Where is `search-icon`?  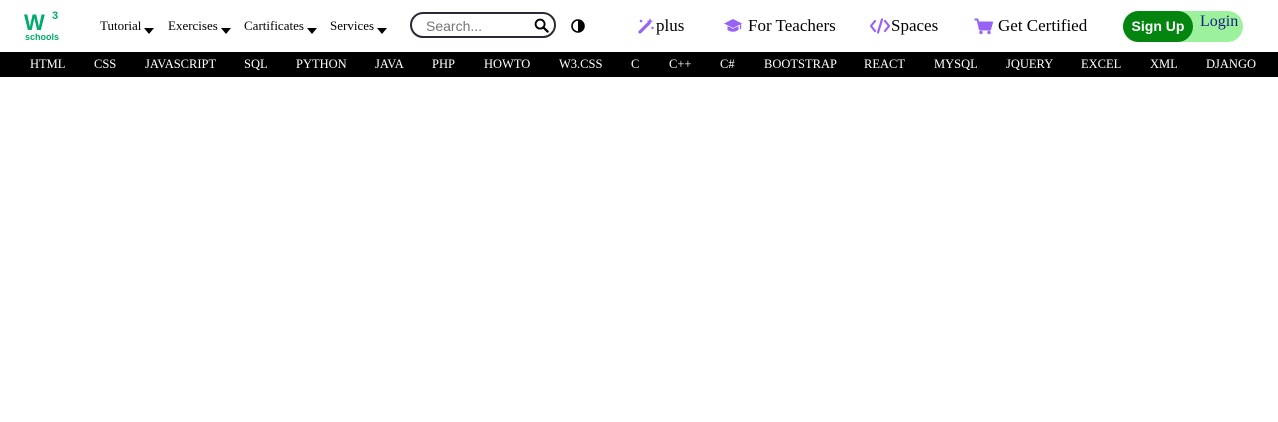
search-icon is located at coordinates (541, 25).